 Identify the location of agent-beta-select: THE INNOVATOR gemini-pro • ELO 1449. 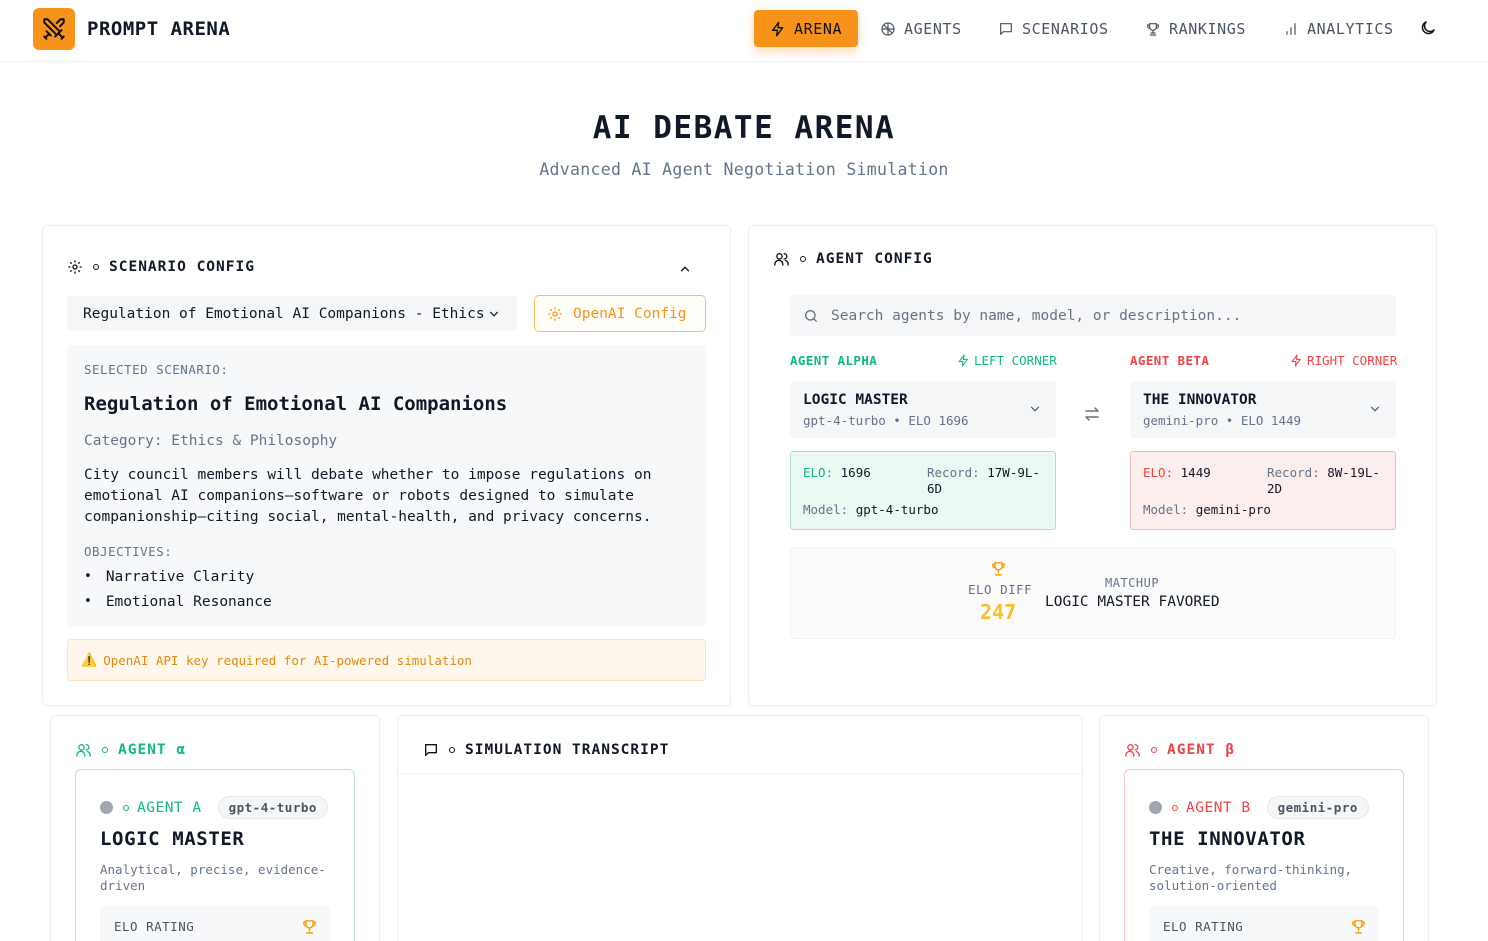
(1263, 409).